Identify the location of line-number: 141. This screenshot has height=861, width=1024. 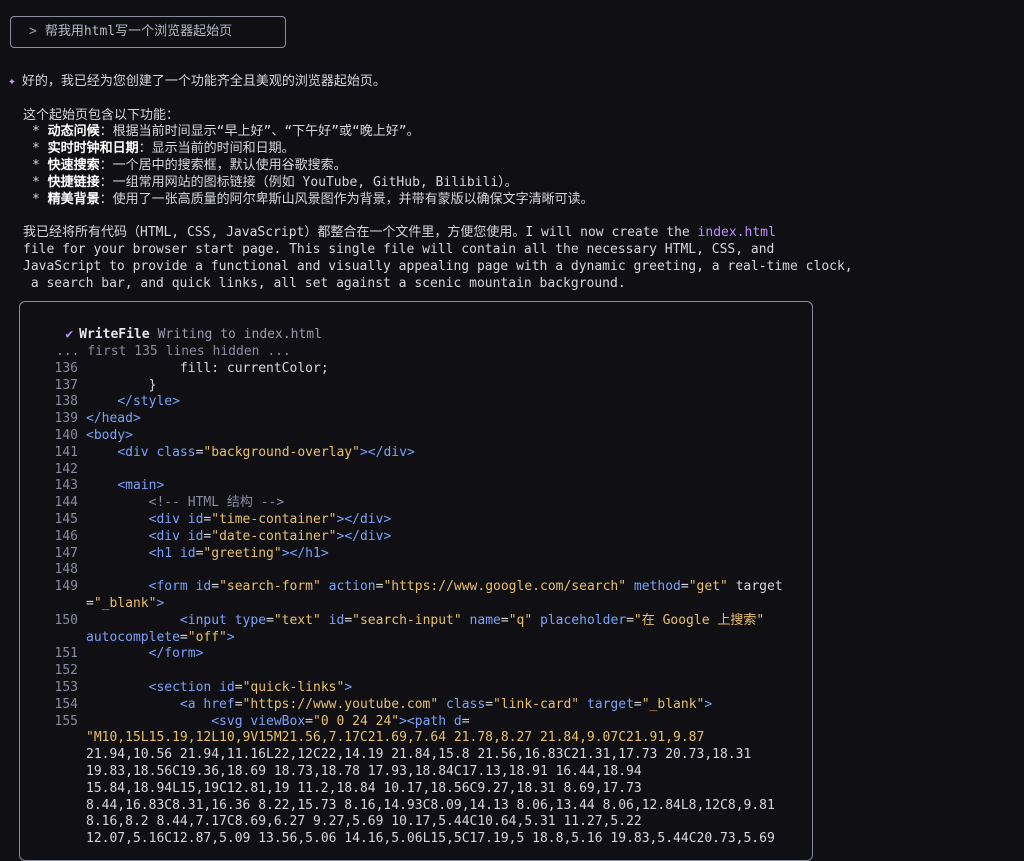
(66, 452).